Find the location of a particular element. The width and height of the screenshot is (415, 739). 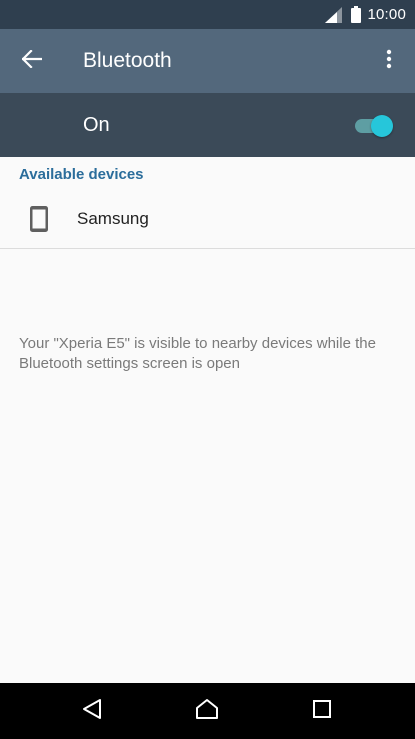

status-clock: 10:00 is located at coordinates (386, 14).